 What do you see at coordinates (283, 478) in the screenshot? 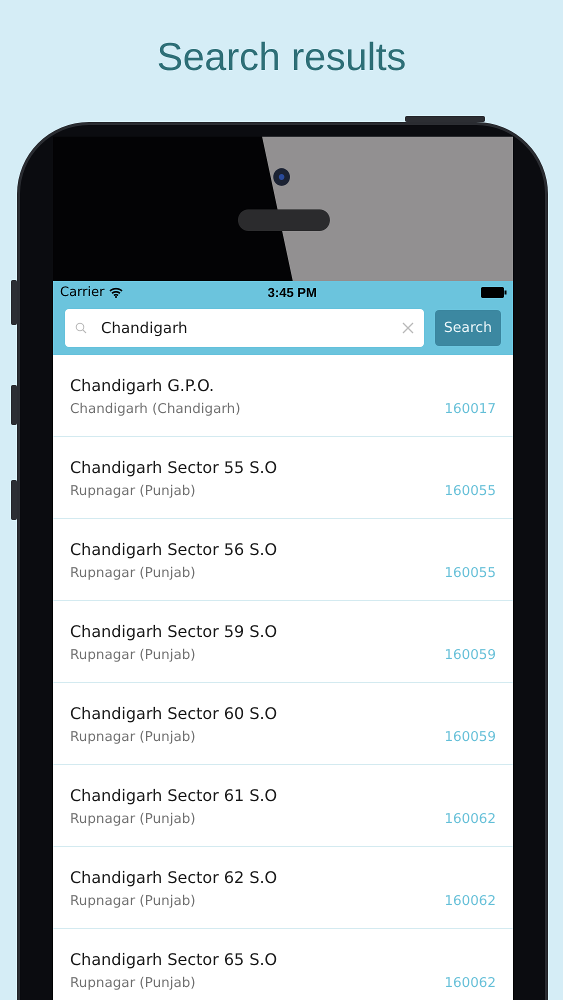
I see `result-row: Chandigarh Sector 55 S.O Rupnagar (Punjab) 160055` at bounding box center [283, 478].